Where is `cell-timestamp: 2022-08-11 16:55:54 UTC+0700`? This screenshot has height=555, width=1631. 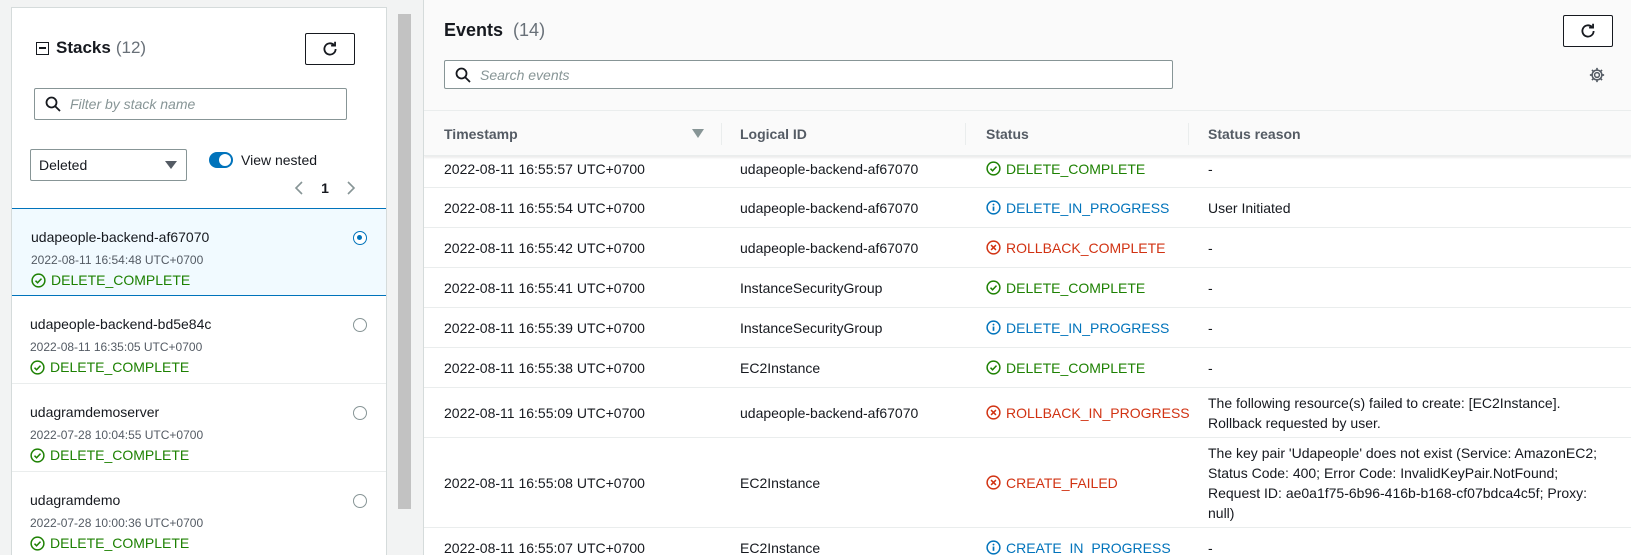
cell-timestamp: 2022-08-11 16:55:54 UTC+0700 is located at coordinates (544, 207).